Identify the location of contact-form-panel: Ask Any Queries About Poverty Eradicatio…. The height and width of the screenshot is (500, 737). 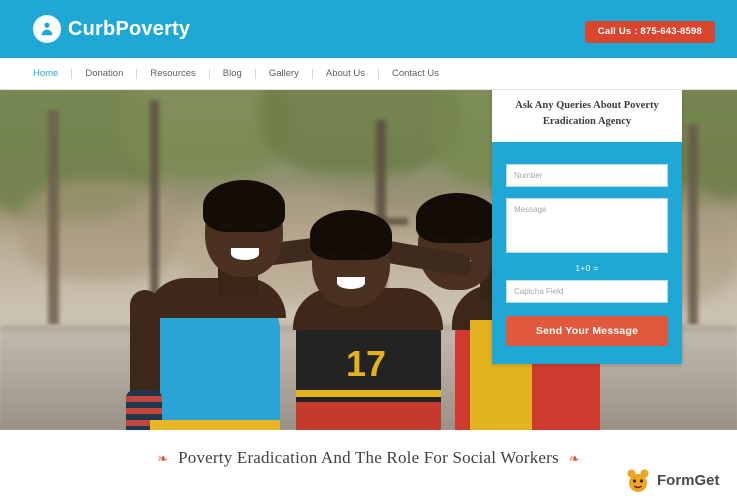
(587, 227).